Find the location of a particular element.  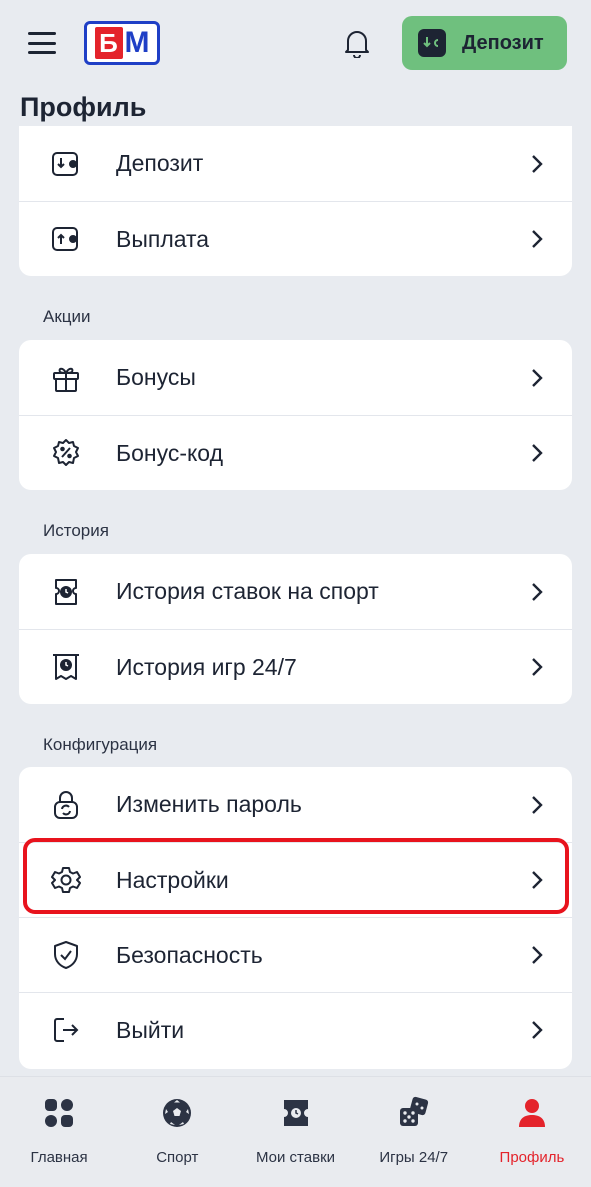

gift-icon is located at coordinates (66, 378).